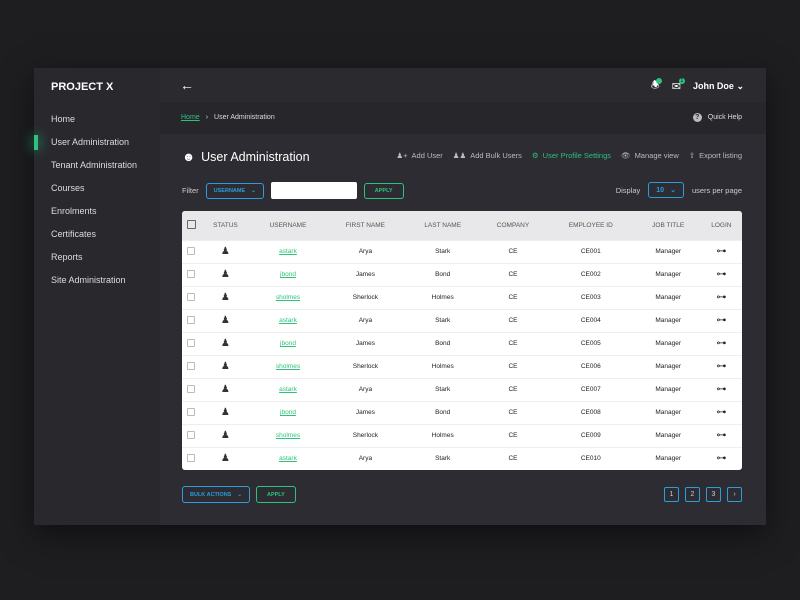 Image resolution: width=800 pixels, height=600 pixels. I want to click on column-header: STATUS, so click(225, 225).